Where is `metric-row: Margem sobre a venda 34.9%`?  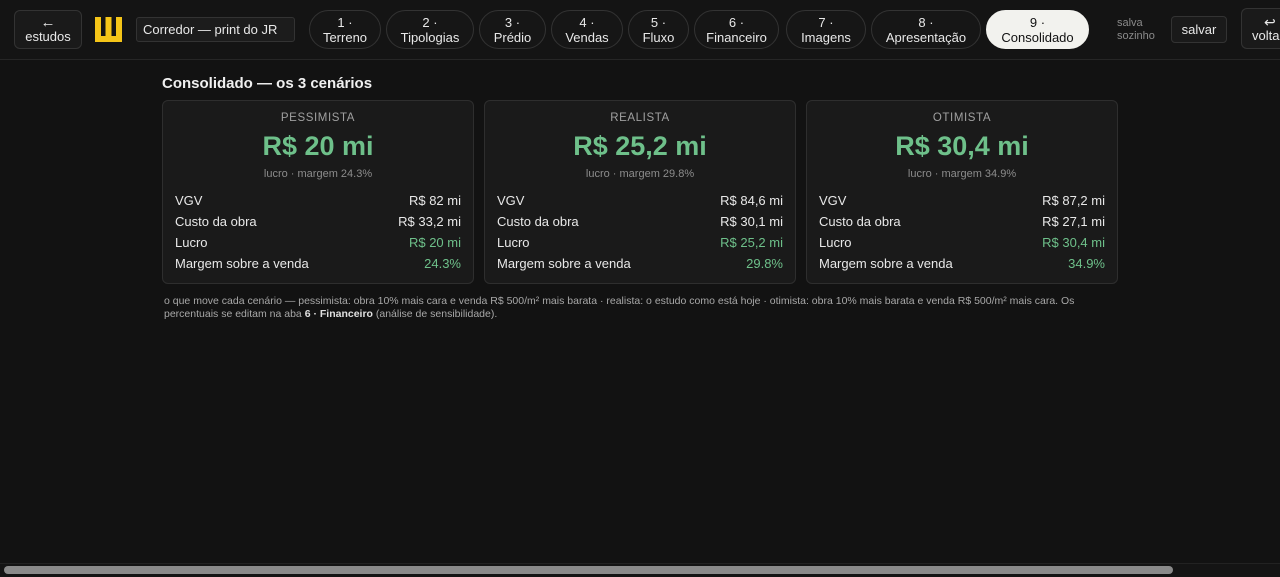 metric-row: Margem sobre a venda 34.9% is located at coordinates (962, 265).